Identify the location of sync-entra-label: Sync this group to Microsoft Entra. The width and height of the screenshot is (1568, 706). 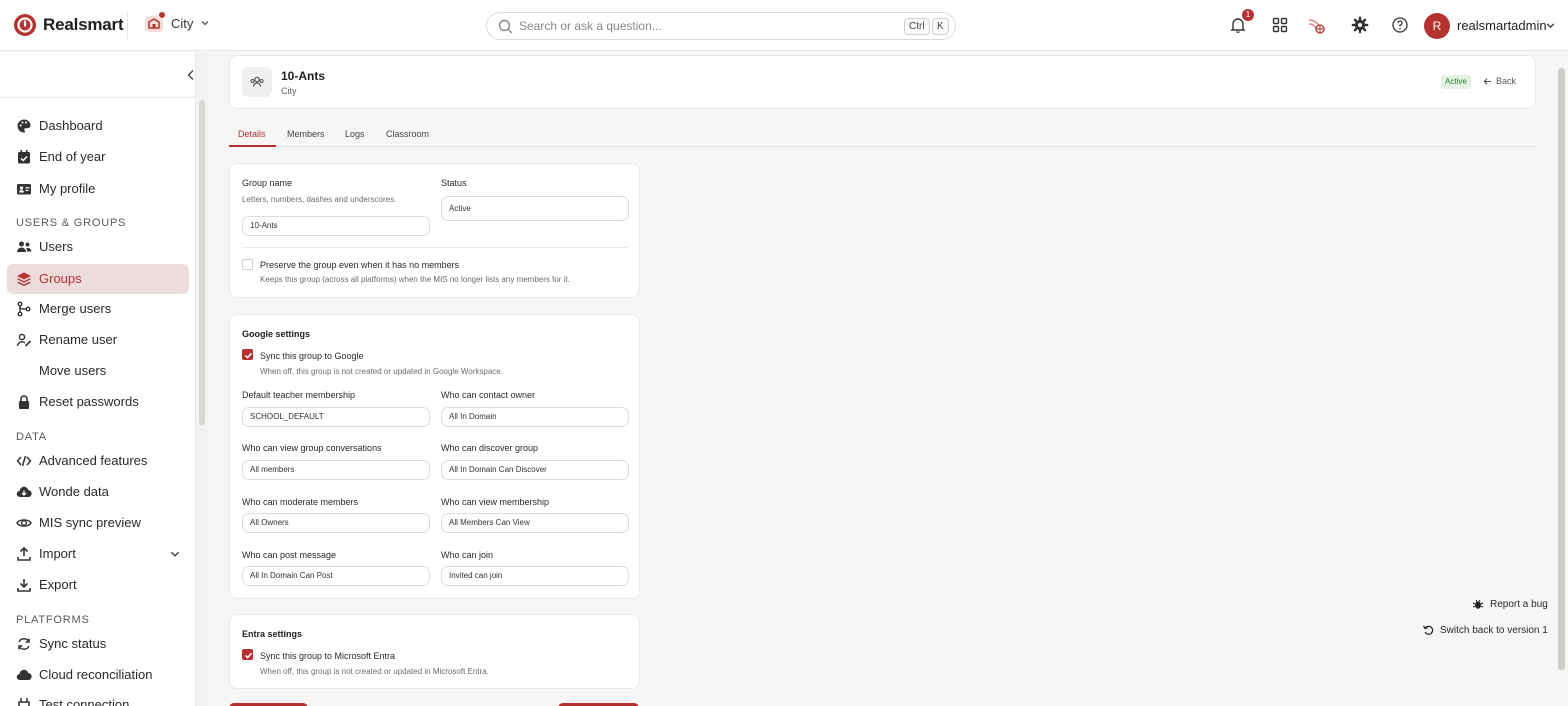
(328, 656).